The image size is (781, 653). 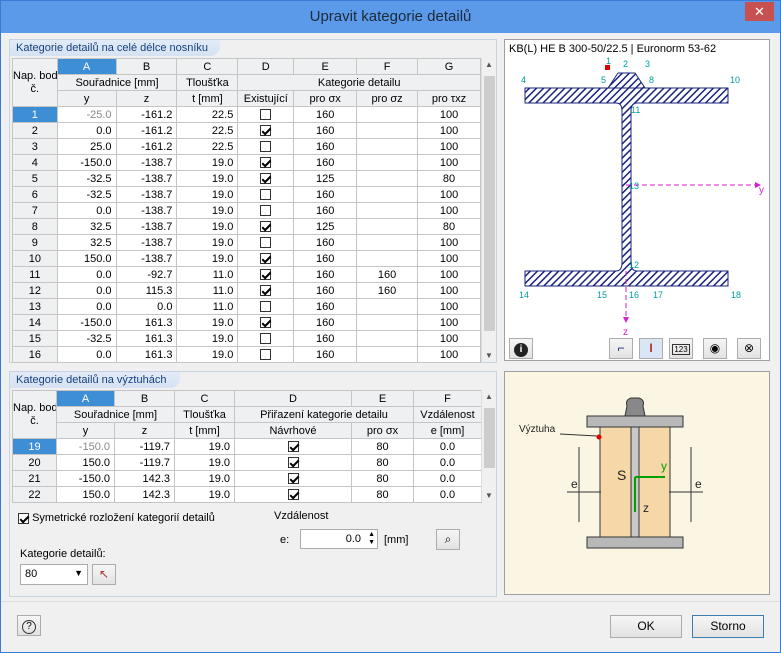 What do you see at coordinates (35, 322) in the screenshot?
I see `row-number: 14` at bounding box center [35, 322].